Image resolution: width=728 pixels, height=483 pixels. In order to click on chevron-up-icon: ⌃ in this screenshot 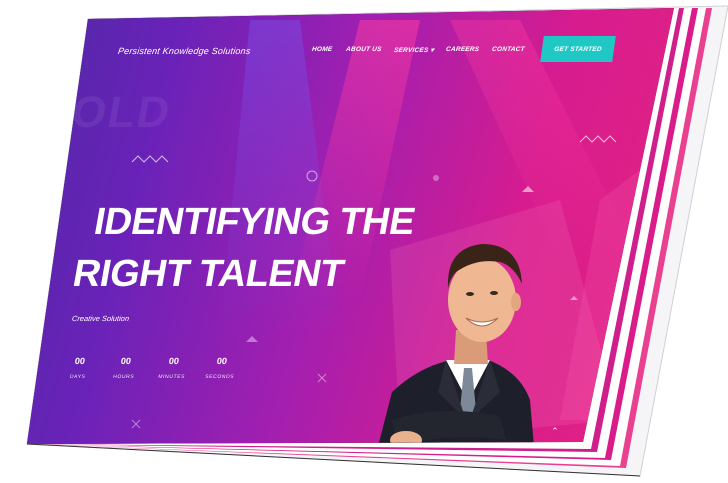, I will do `click(555, 431)`.